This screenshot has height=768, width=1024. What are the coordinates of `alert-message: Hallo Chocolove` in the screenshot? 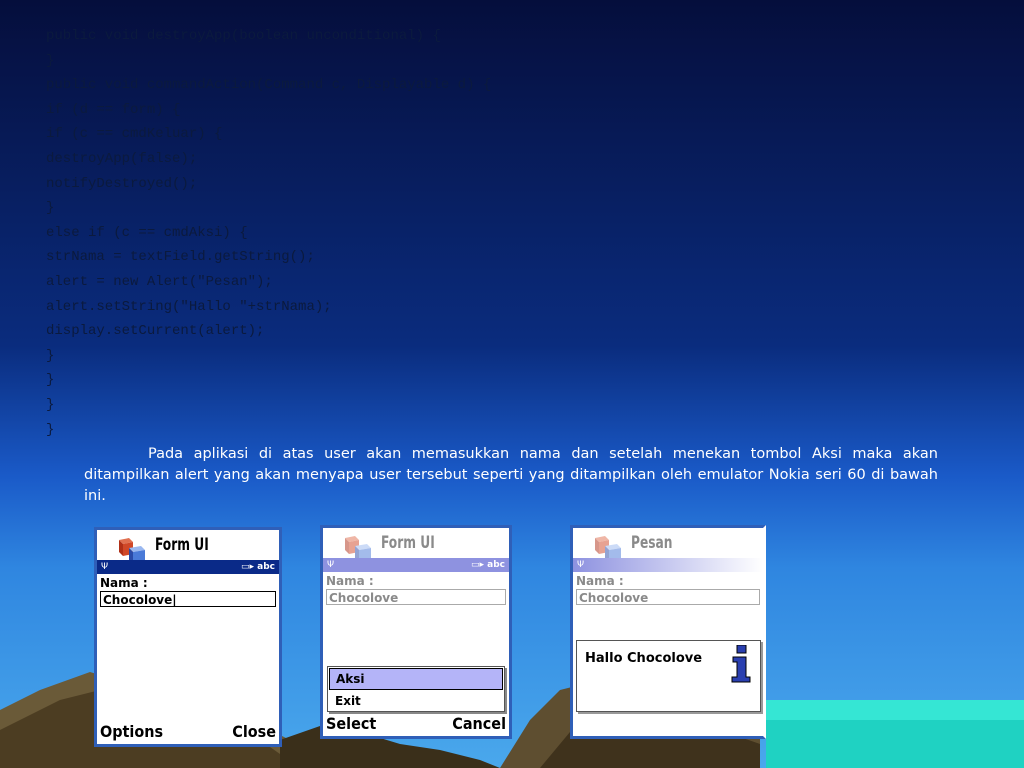 It's located at (644, 658).